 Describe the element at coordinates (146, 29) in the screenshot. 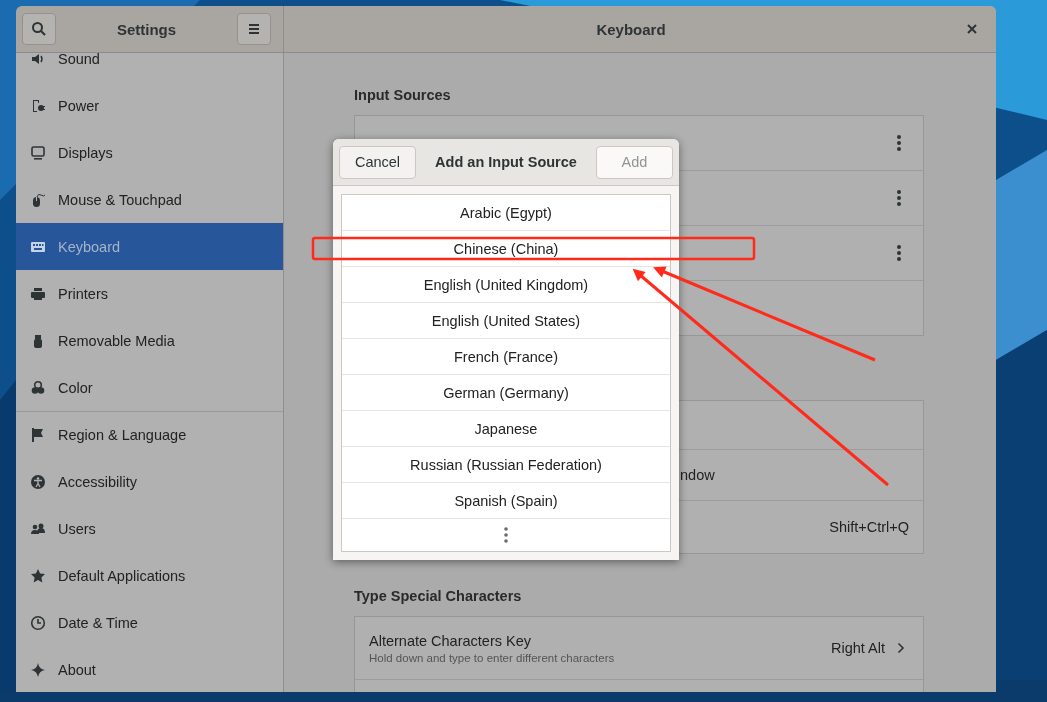

I see `sidebar-title: Settings` at that location.